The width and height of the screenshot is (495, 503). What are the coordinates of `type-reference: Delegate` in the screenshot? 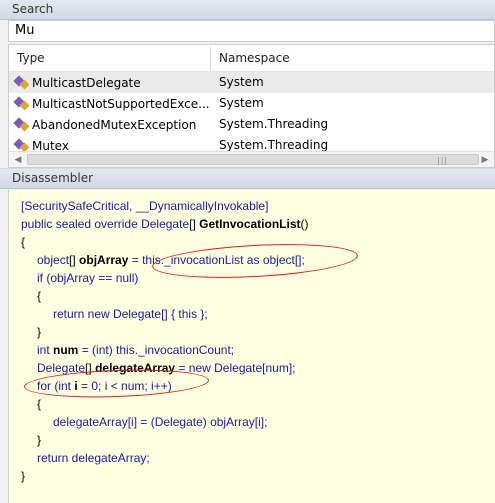 It's located at (165, 224).